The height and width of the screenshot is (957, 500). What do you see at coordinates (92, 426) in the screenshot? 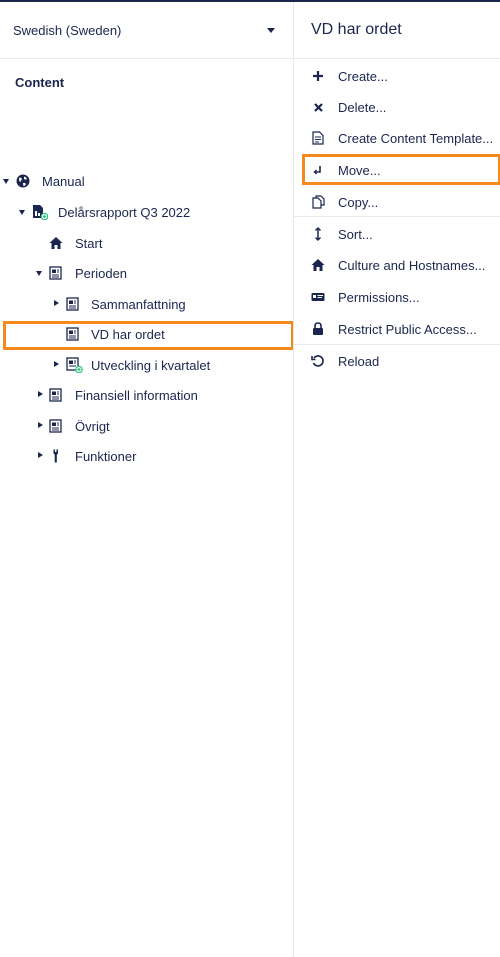
I see `tree-node-label: Övrigt` at bounding box center [92, 426].